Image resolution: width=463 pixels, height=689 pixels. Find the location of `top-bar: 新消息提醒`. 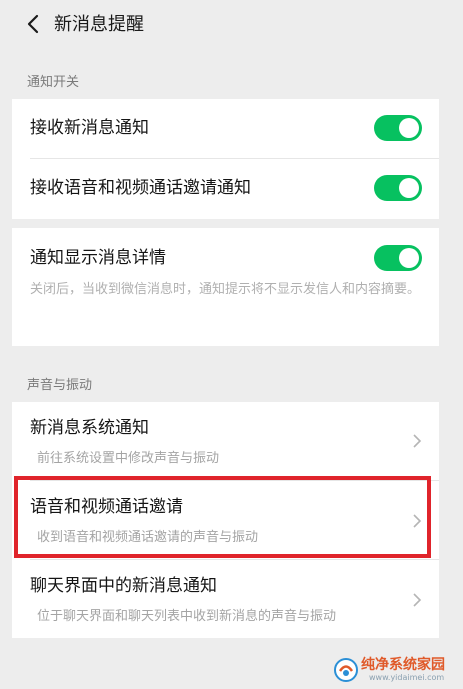

top-bar: 新消息提醒 is located at coordinates (225, 25).